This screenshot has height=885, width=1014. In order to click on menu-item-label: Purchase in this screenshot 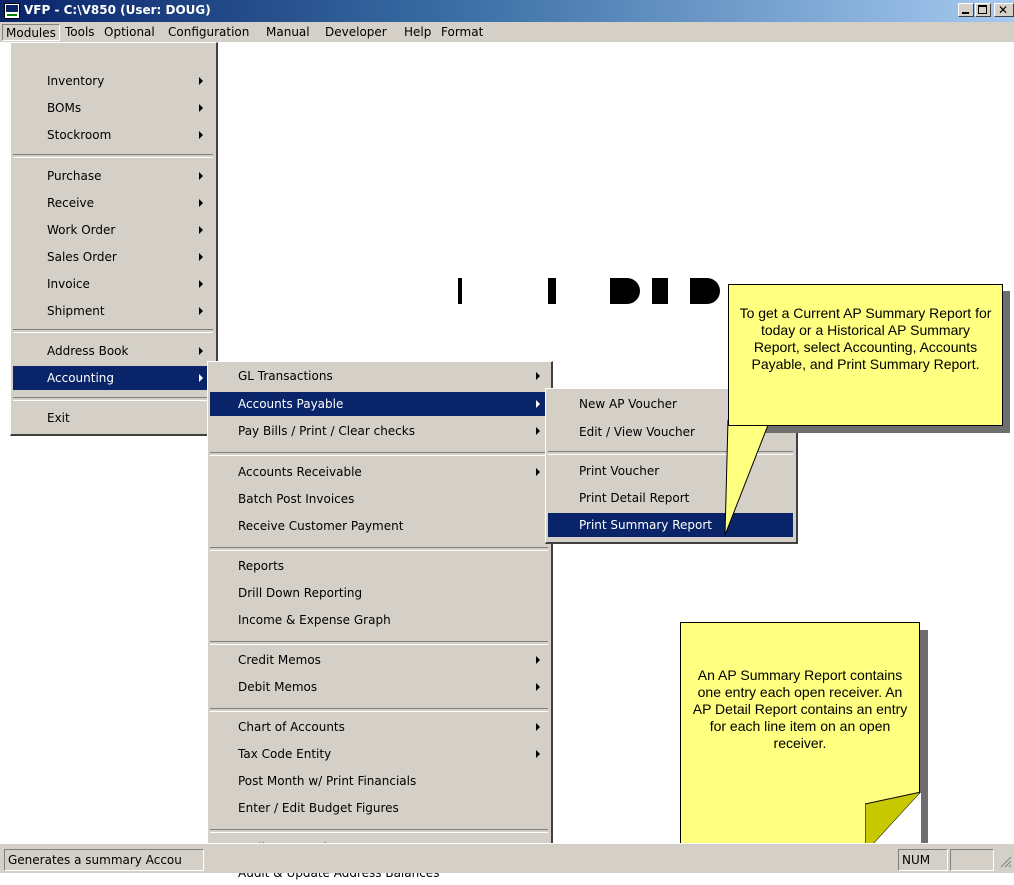, I will do `click(74, 176)`.